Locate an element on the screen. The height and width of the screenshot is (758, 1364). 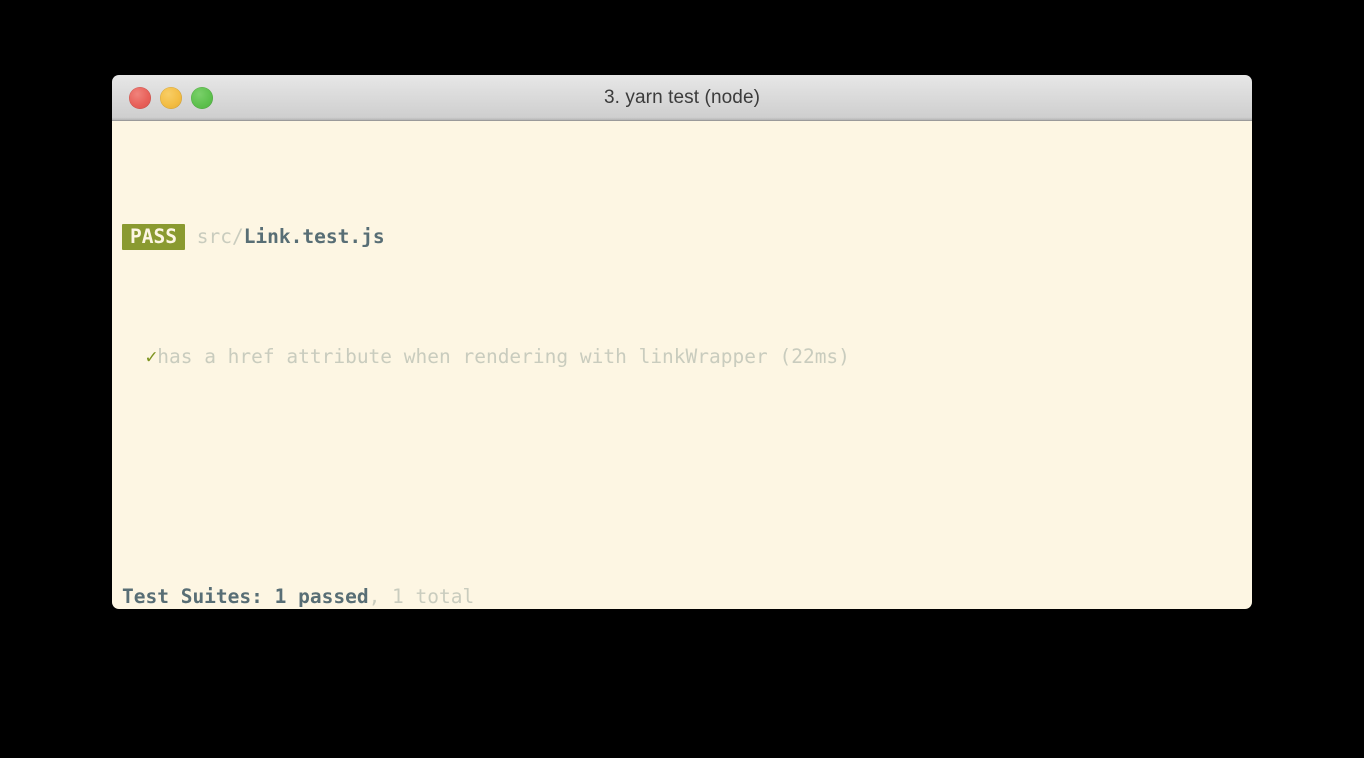
test-case-indent is located at coordinates (133, 356).